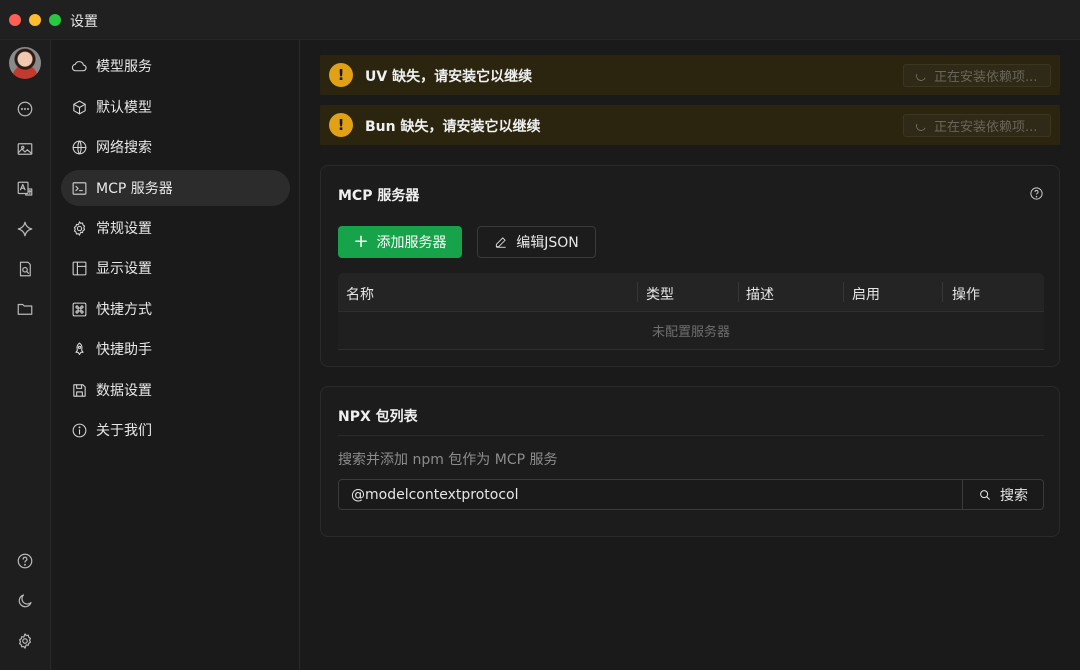  Describe the element at coordinates (361, 241) in the screenshot. I see `plus-icon: +` at that location.